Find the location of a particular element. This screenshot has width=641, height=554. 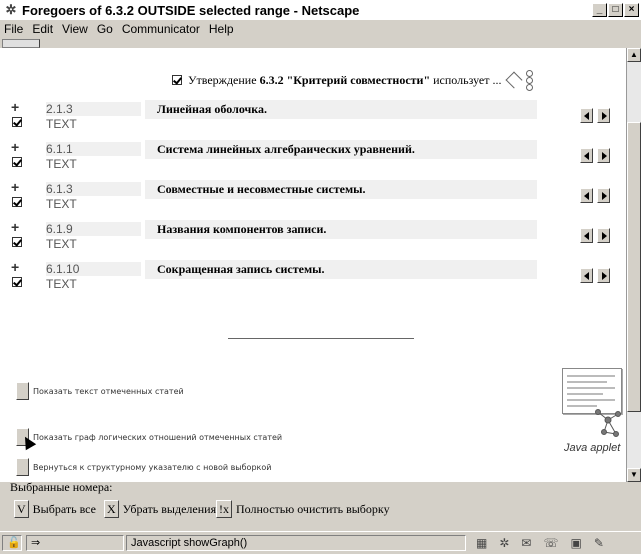

divider is located at coordinates (321, 338).